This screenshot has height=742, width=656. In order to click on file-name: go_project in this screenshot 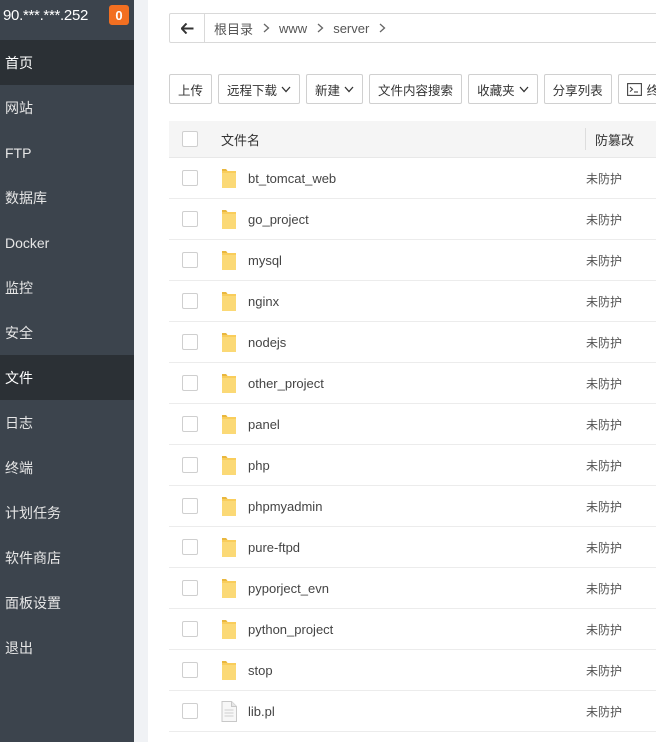, I will do `click(410, 219)`.